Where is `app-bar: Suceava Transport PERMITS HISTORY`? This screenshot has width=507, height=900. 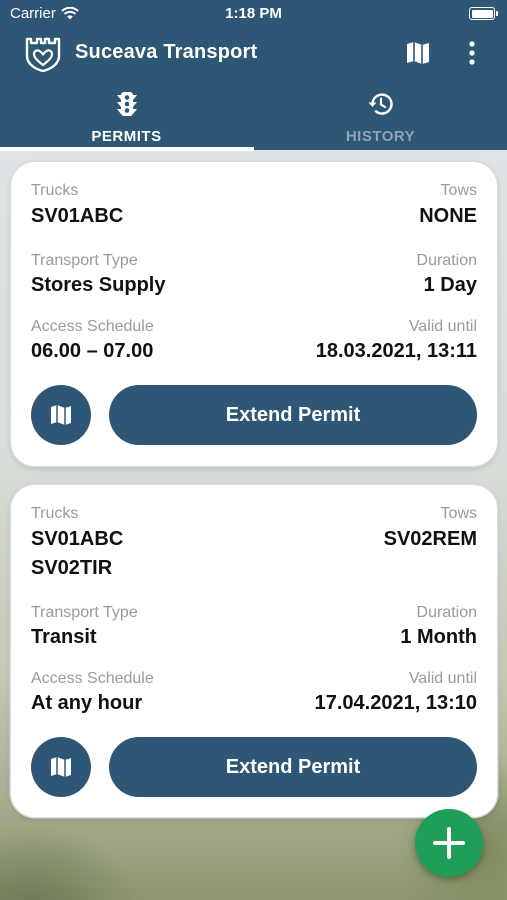
app-bar: Suceava Transport PERMITS HISTORY is located at coordinates (253, 89).